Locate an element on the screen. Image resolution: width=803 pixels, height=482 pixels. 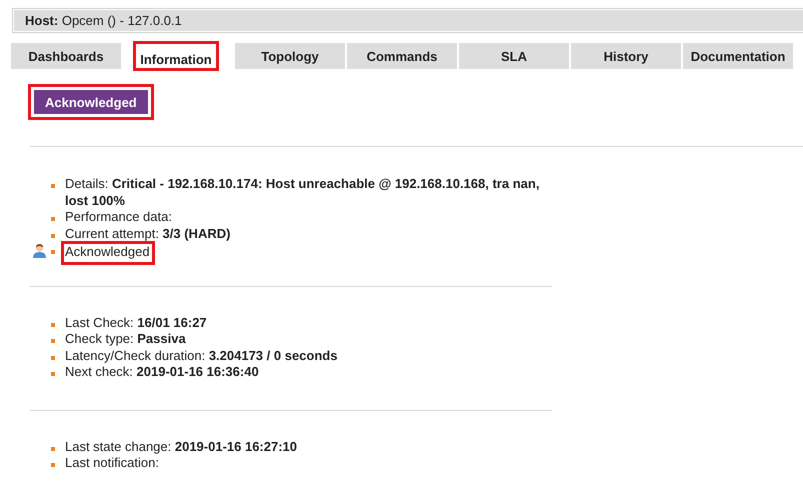
detail-text: Details: Critical - 192.168.10.174: Host unreachable @ 192.168.10.168, tra nan, lost 100% is located at coordinates (302, 192).